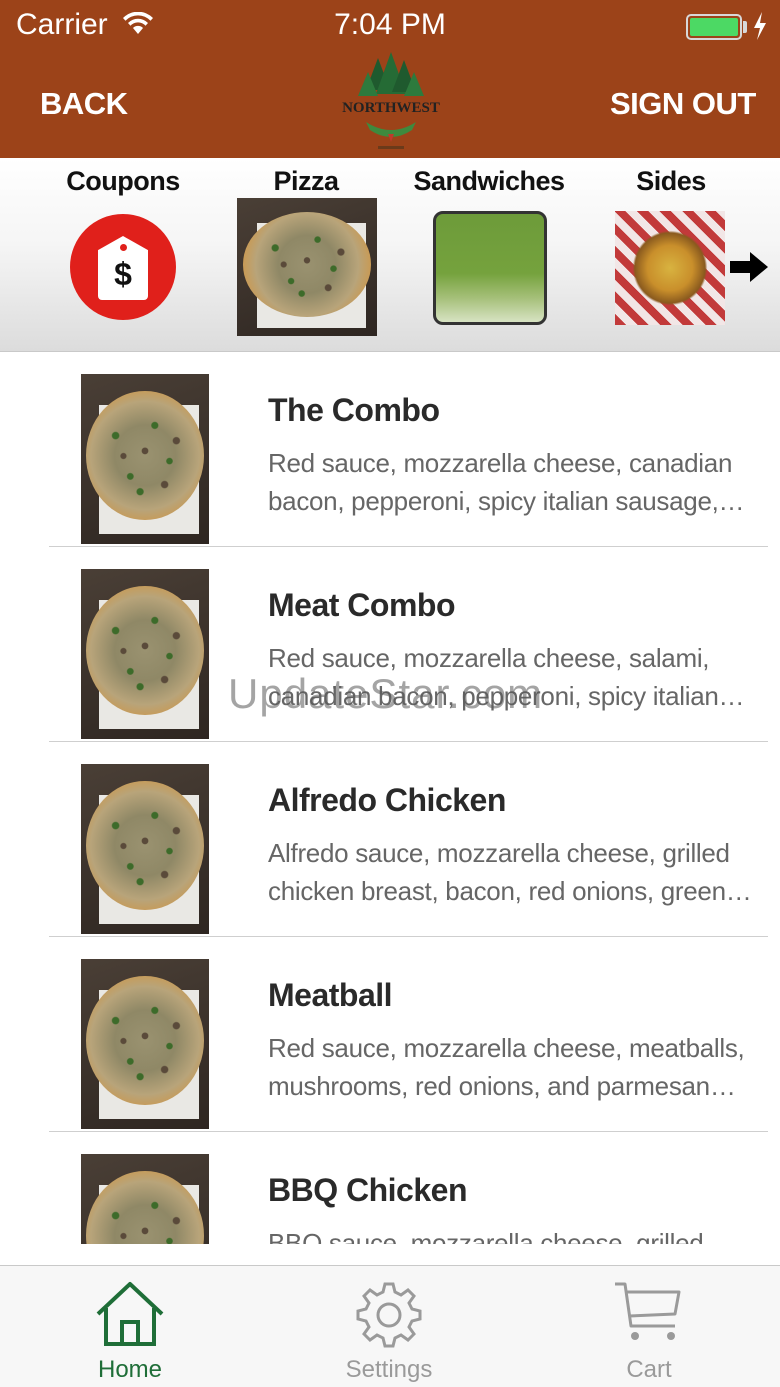 The image size is (780, 1387). I want to click on cart-icon, so click(648, 1311).